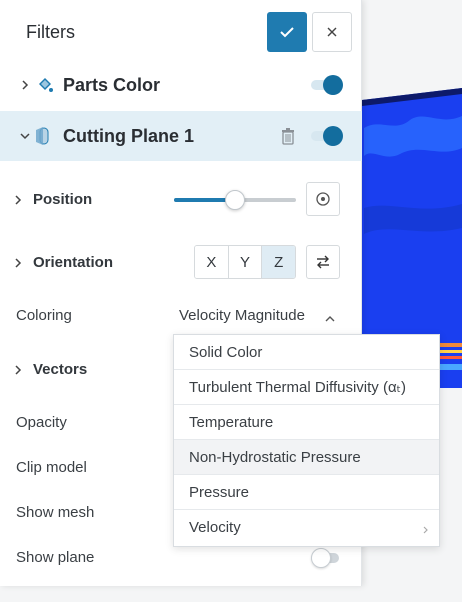 This screenshot has width=462, height=602. I want to click on clip-model-label: Clip model, so click(51, 467).